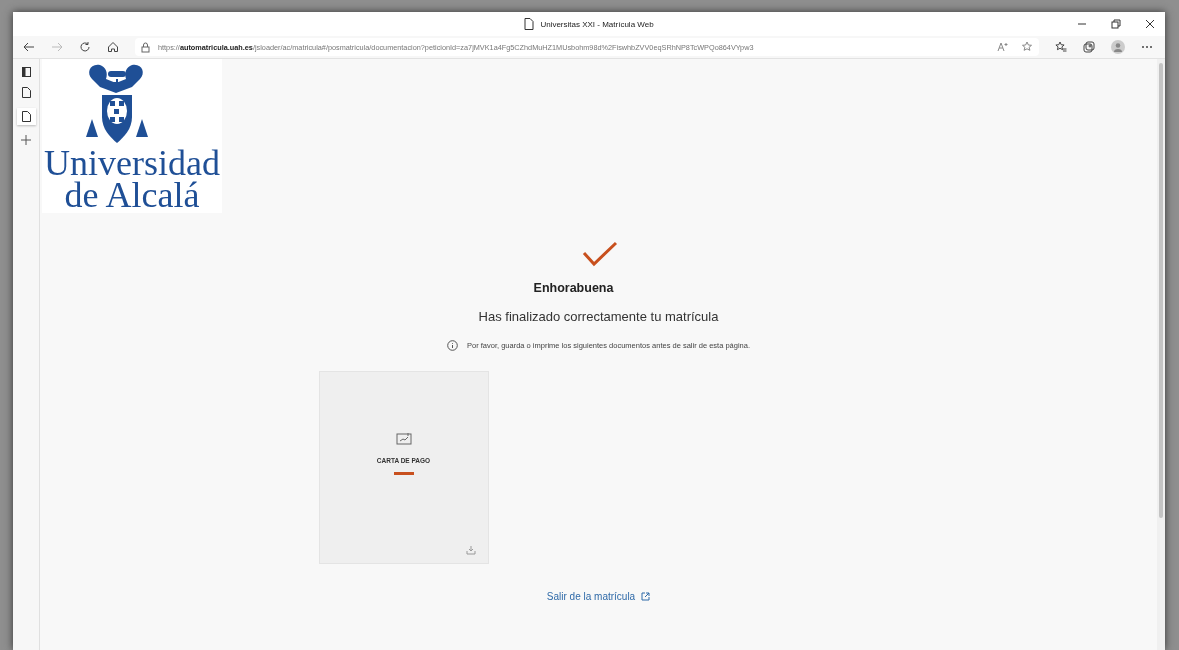  What do you see at coordinates (597, 24) in the screenshot?
I see `window-title: Universitas XXI - Matrícula Web` at bounding box center [597, 24].